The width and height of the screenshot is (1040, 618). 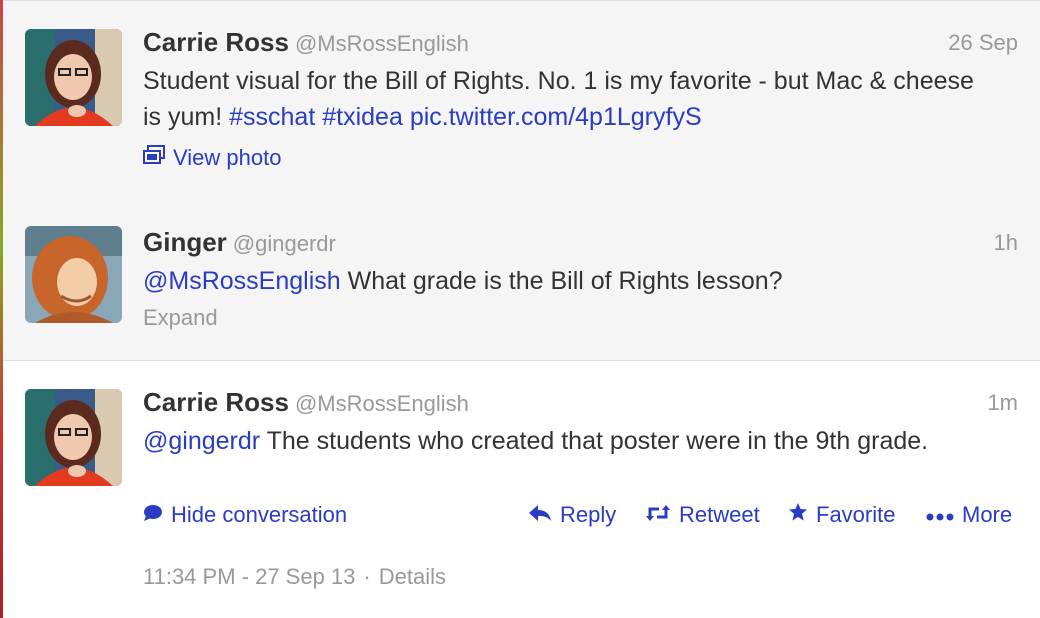 I want to click on speech-bubble-icon, so click(x=153, y=515).